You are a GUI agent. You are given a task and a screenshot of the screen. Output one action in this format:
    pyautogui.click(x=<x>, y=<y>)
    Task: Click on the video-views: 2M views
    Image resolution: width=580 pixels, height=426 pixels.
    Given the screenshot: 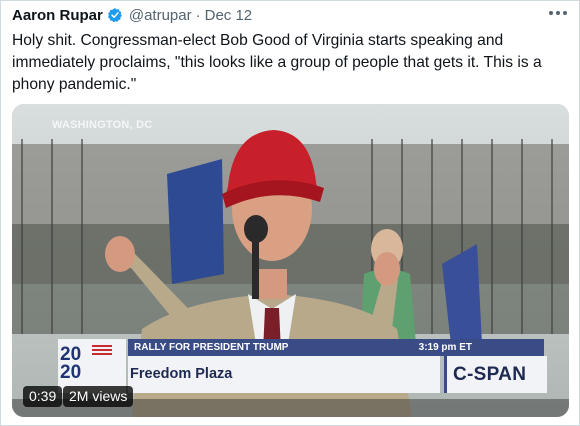 What is the action you would take?
    pyautogui.click(x=98, y=396)
    